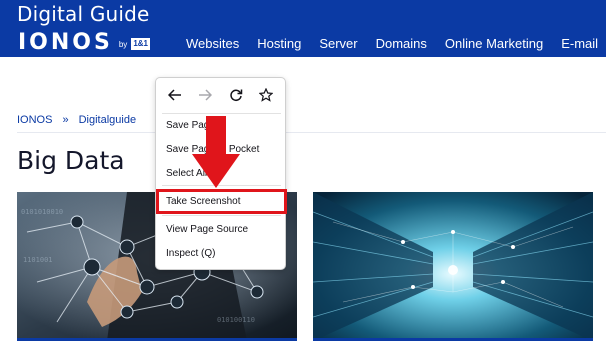  Describe the element at coordinates (207, 229) in the screenshot. I see `menu-item-view-page-source: View Page Source` at that location.